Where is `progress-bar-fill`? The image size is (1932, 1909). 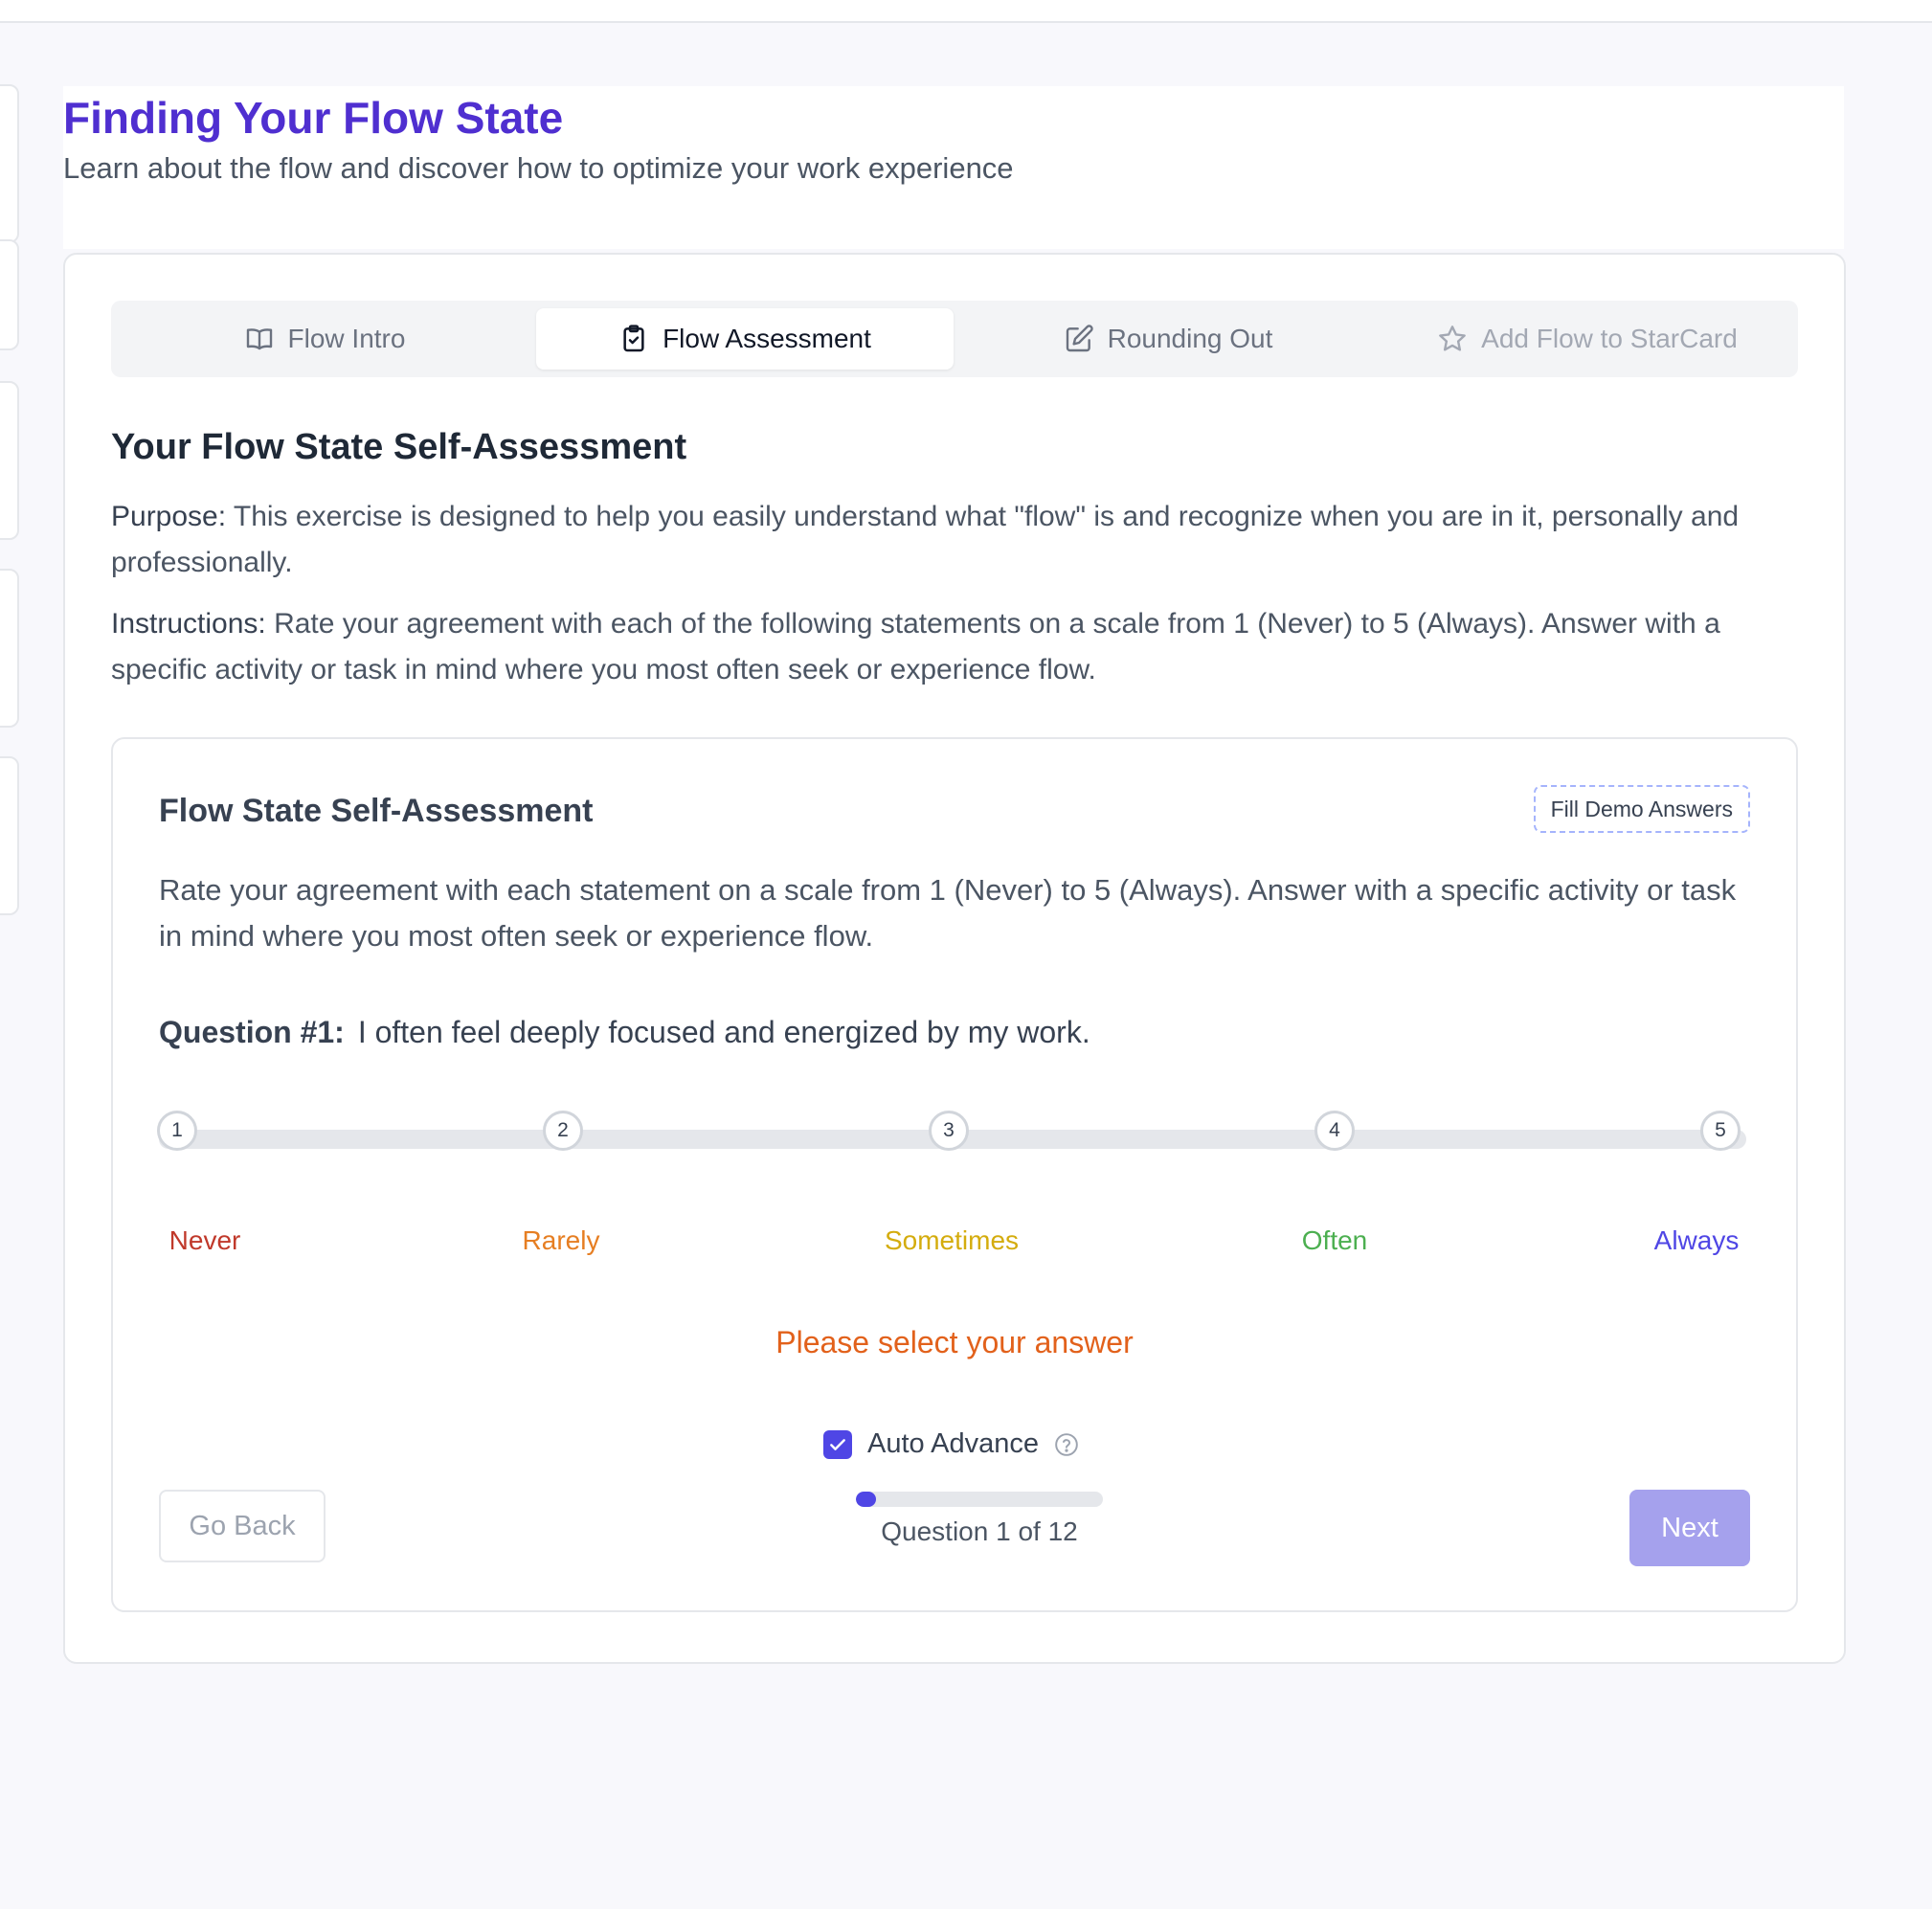
progress-bar-fill is located at coordinates (867, 1500).